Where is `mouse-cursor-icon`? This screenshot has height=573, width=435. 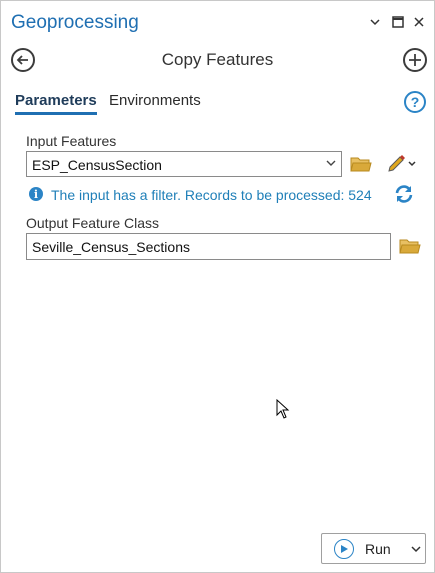
mouse-cursor-icon is located at coordinates (283, 409).